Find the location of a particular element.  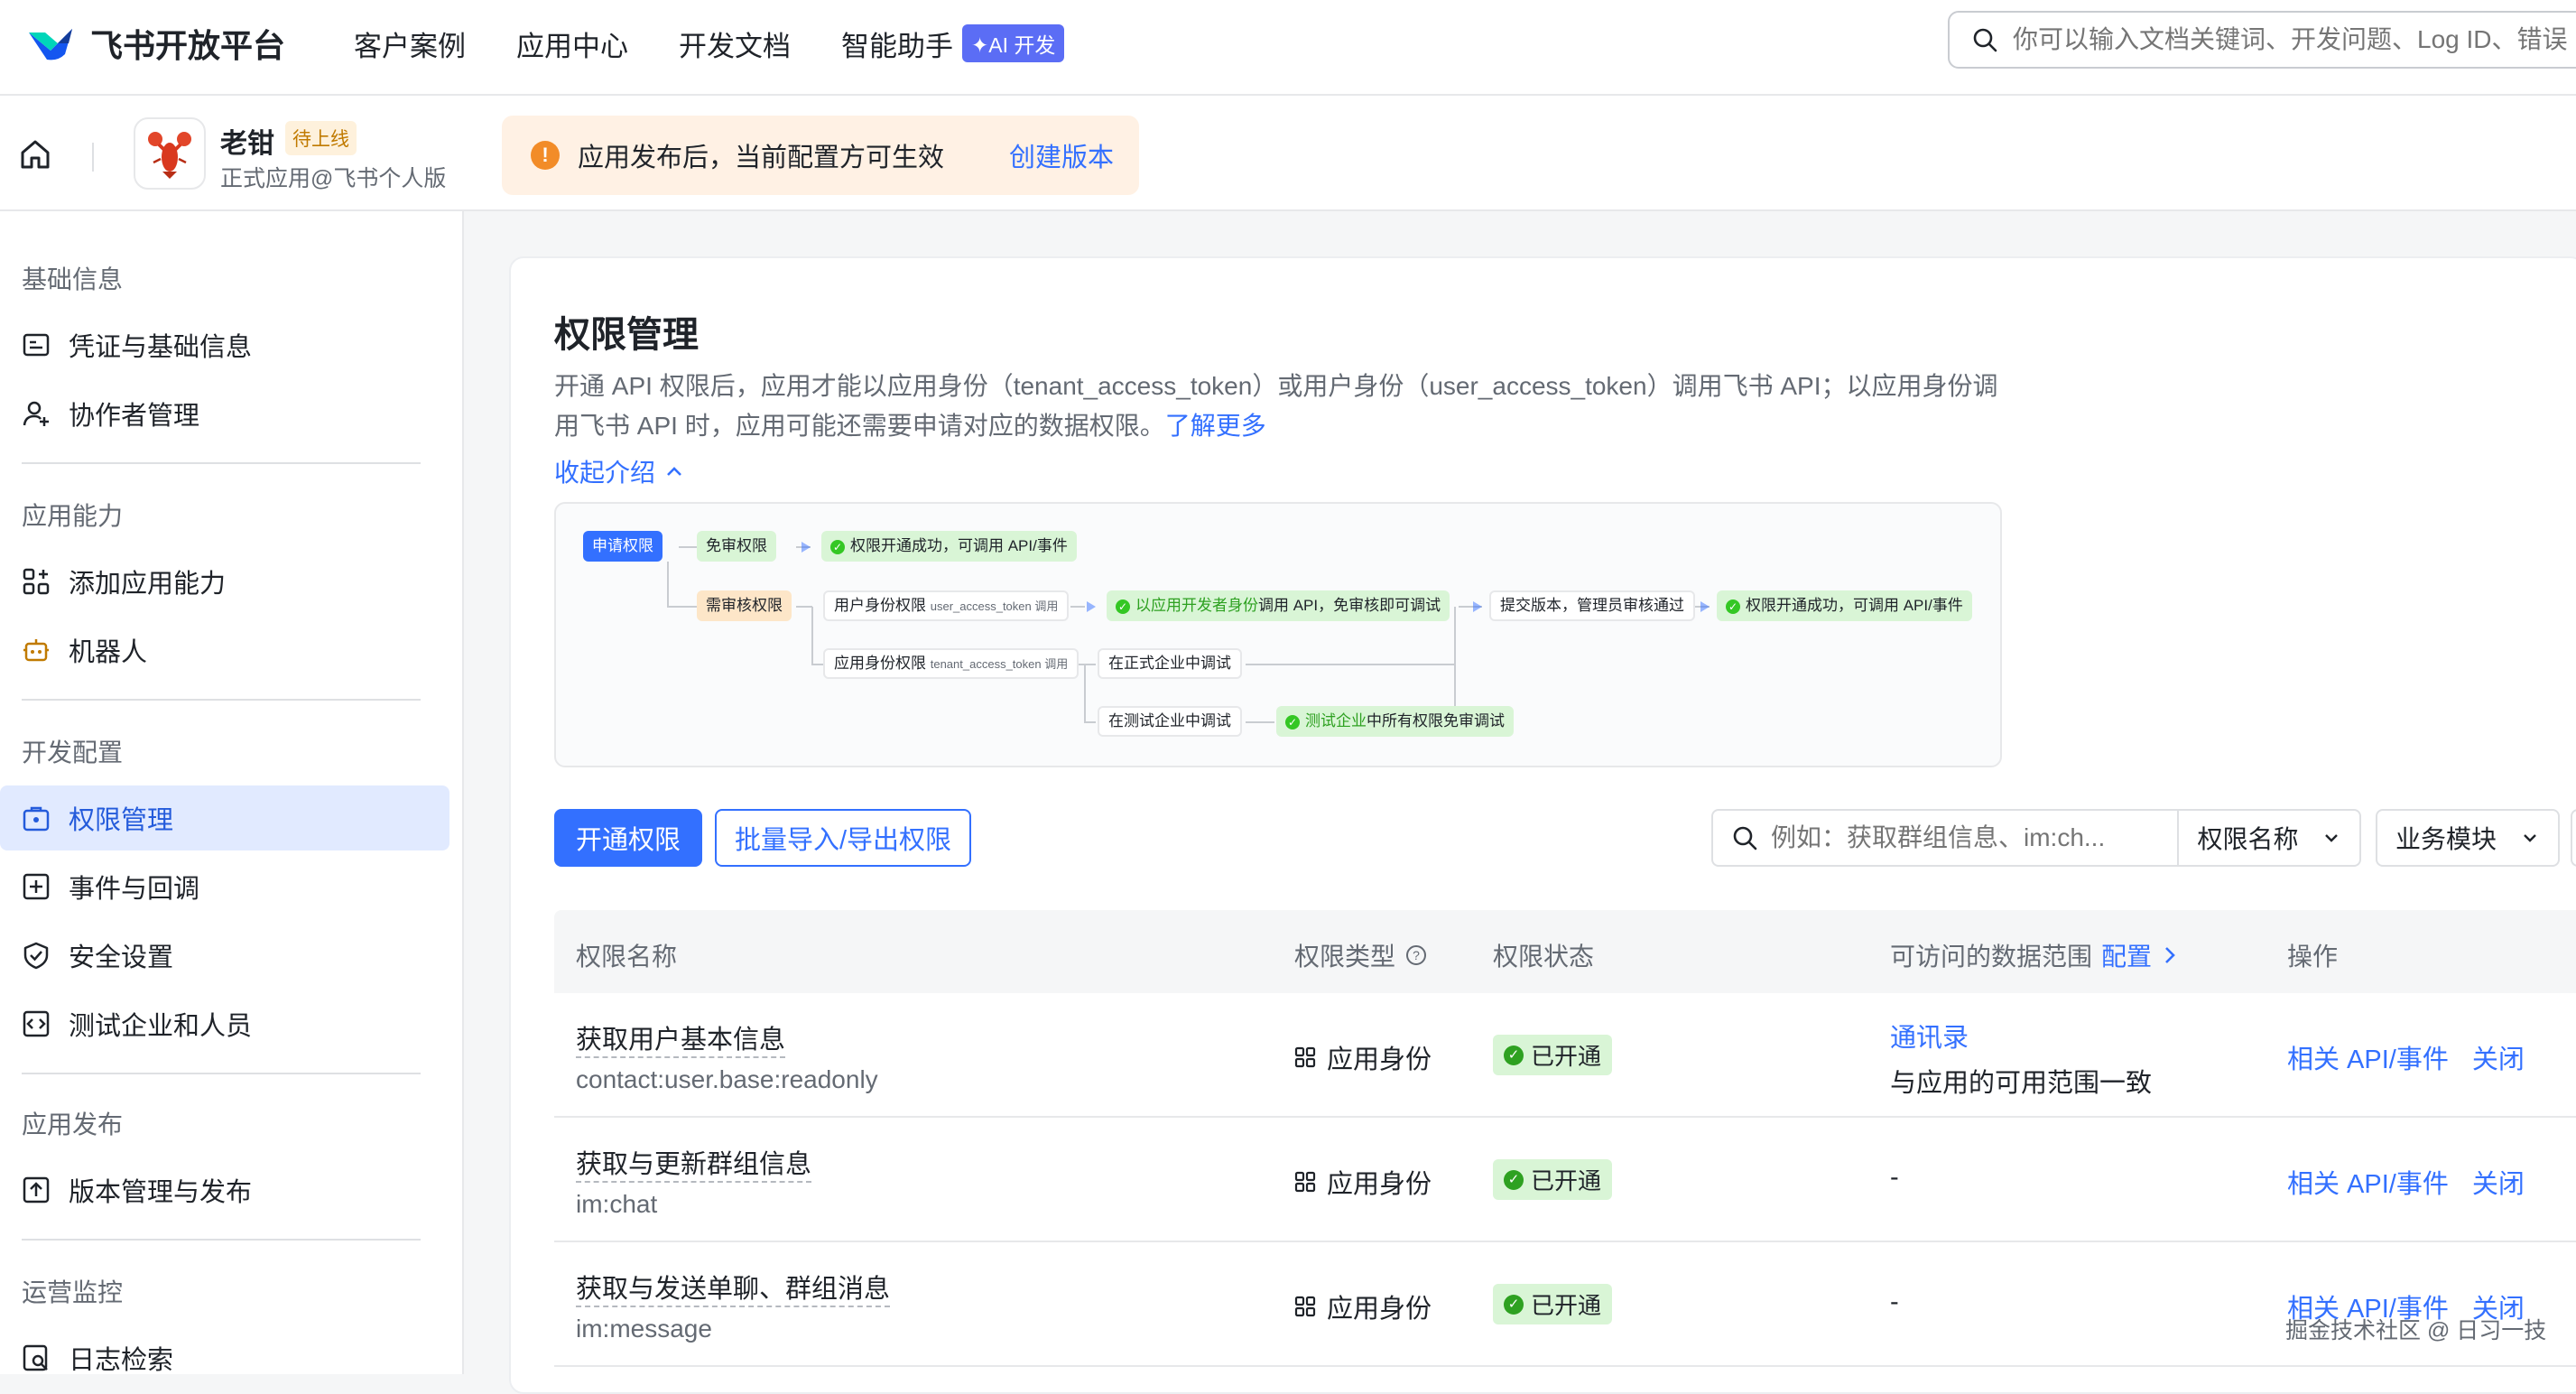

help-icon: ? is located at coordinates (1416, 955).